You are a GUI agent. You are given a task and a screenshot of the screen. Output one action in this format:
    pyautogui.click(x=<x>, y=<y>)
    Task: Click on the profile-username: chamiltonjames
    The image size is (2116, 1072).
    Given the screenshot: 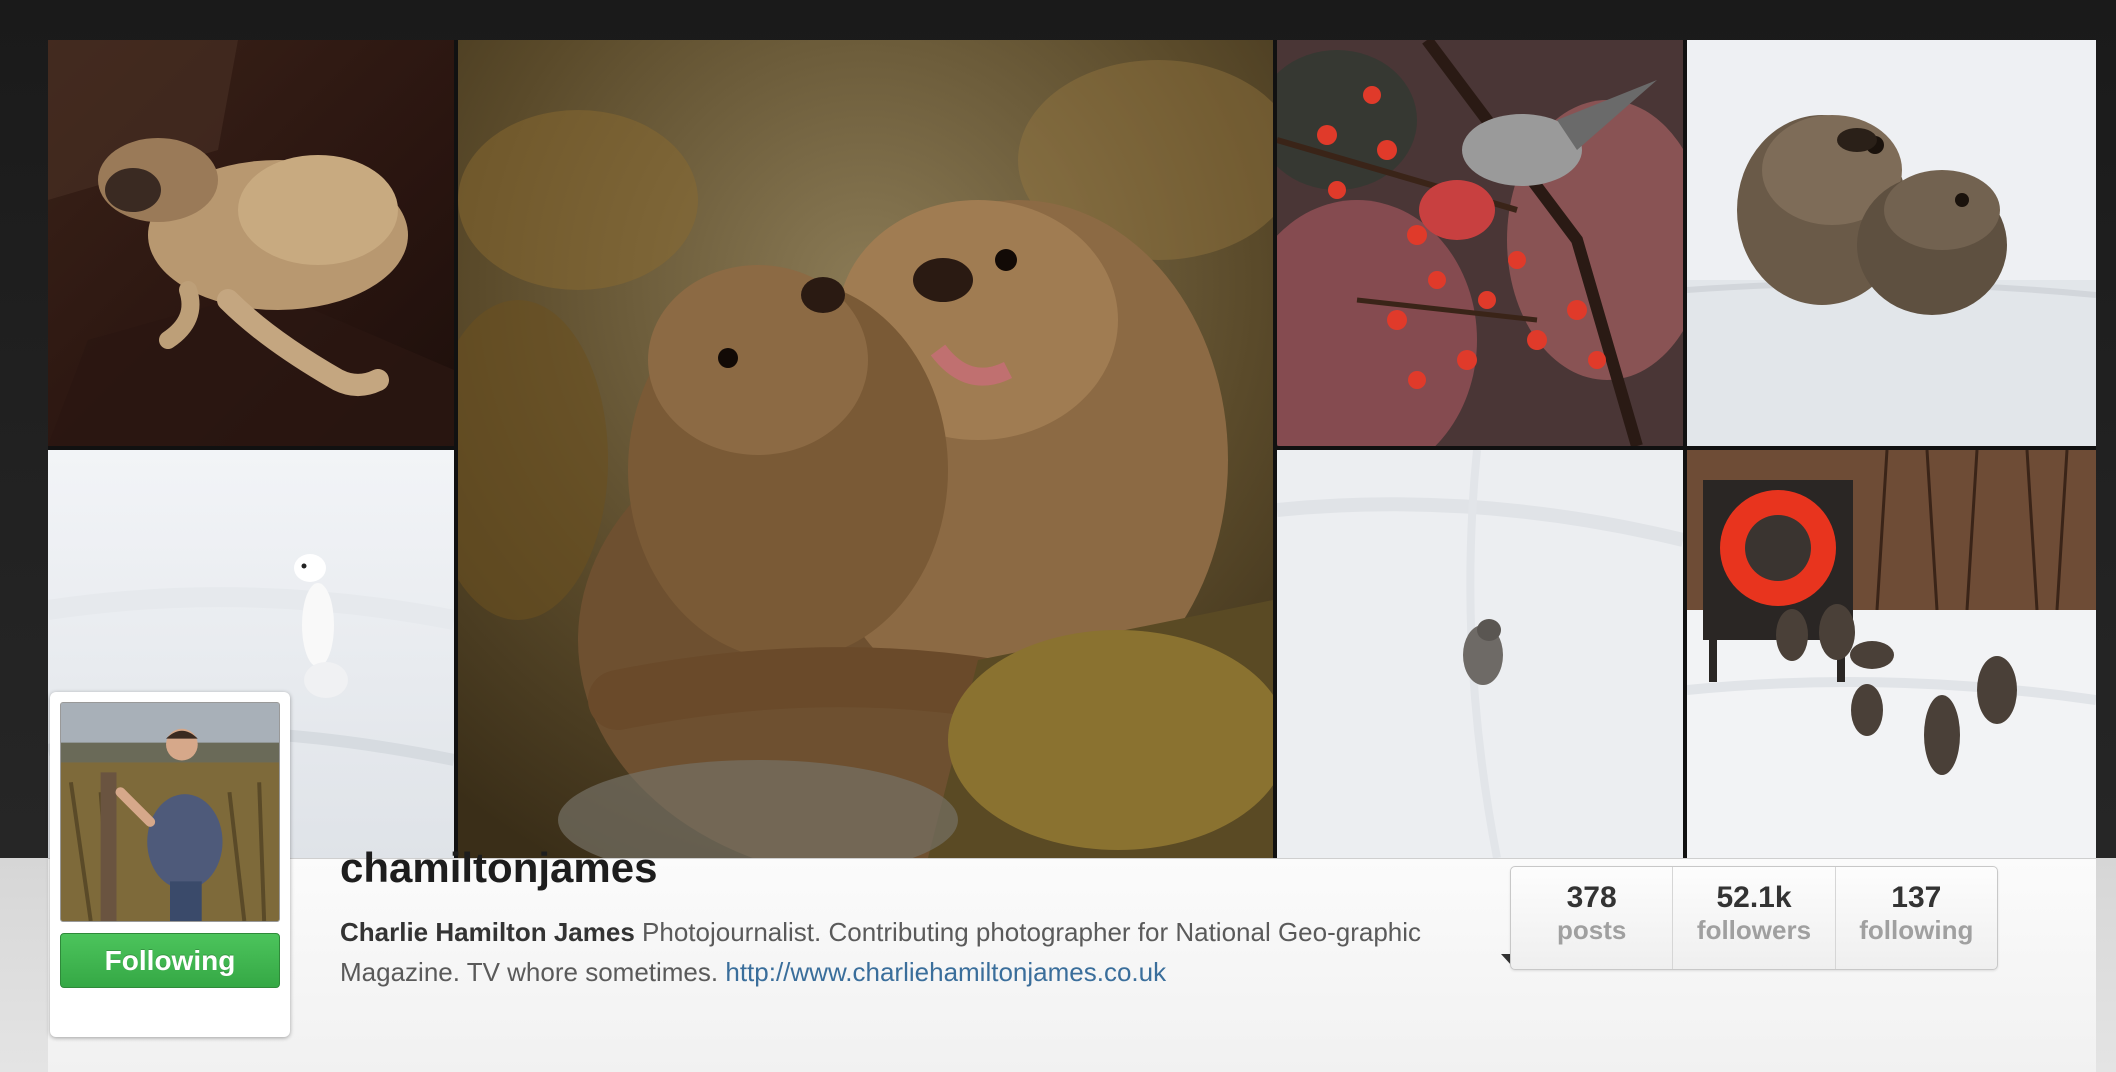 What is the action you would take?
    pyautogui.click(x=499, y=867)
    